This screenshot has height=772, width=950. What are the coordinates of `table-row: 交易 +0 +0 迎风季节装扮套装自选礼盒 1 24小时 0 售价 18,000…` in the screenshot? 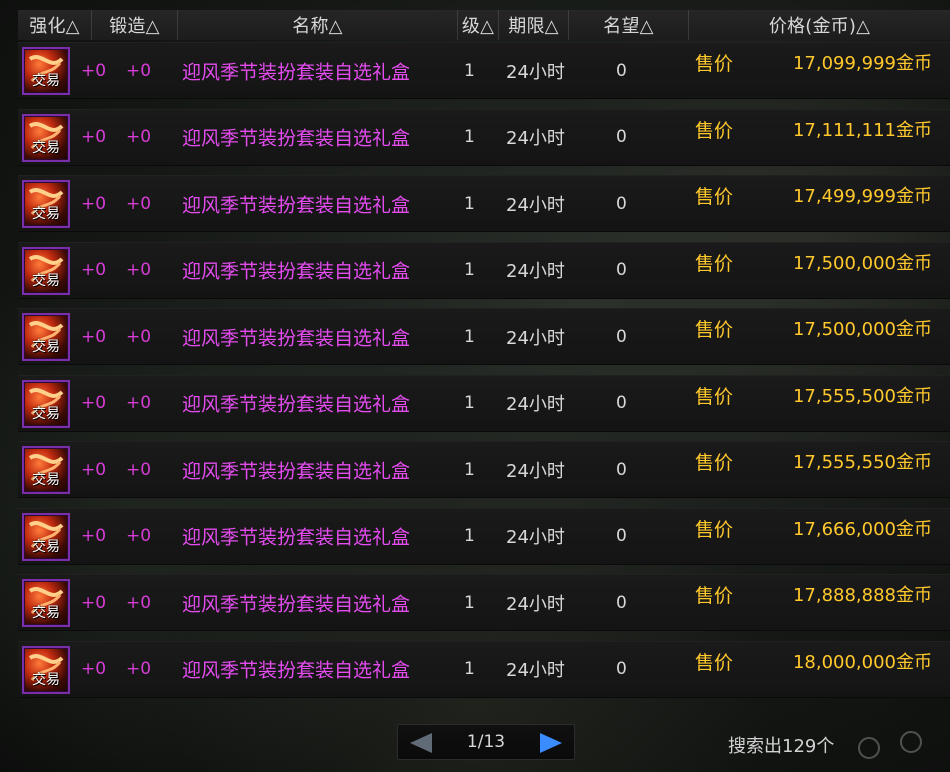 It's located at (484, 669).